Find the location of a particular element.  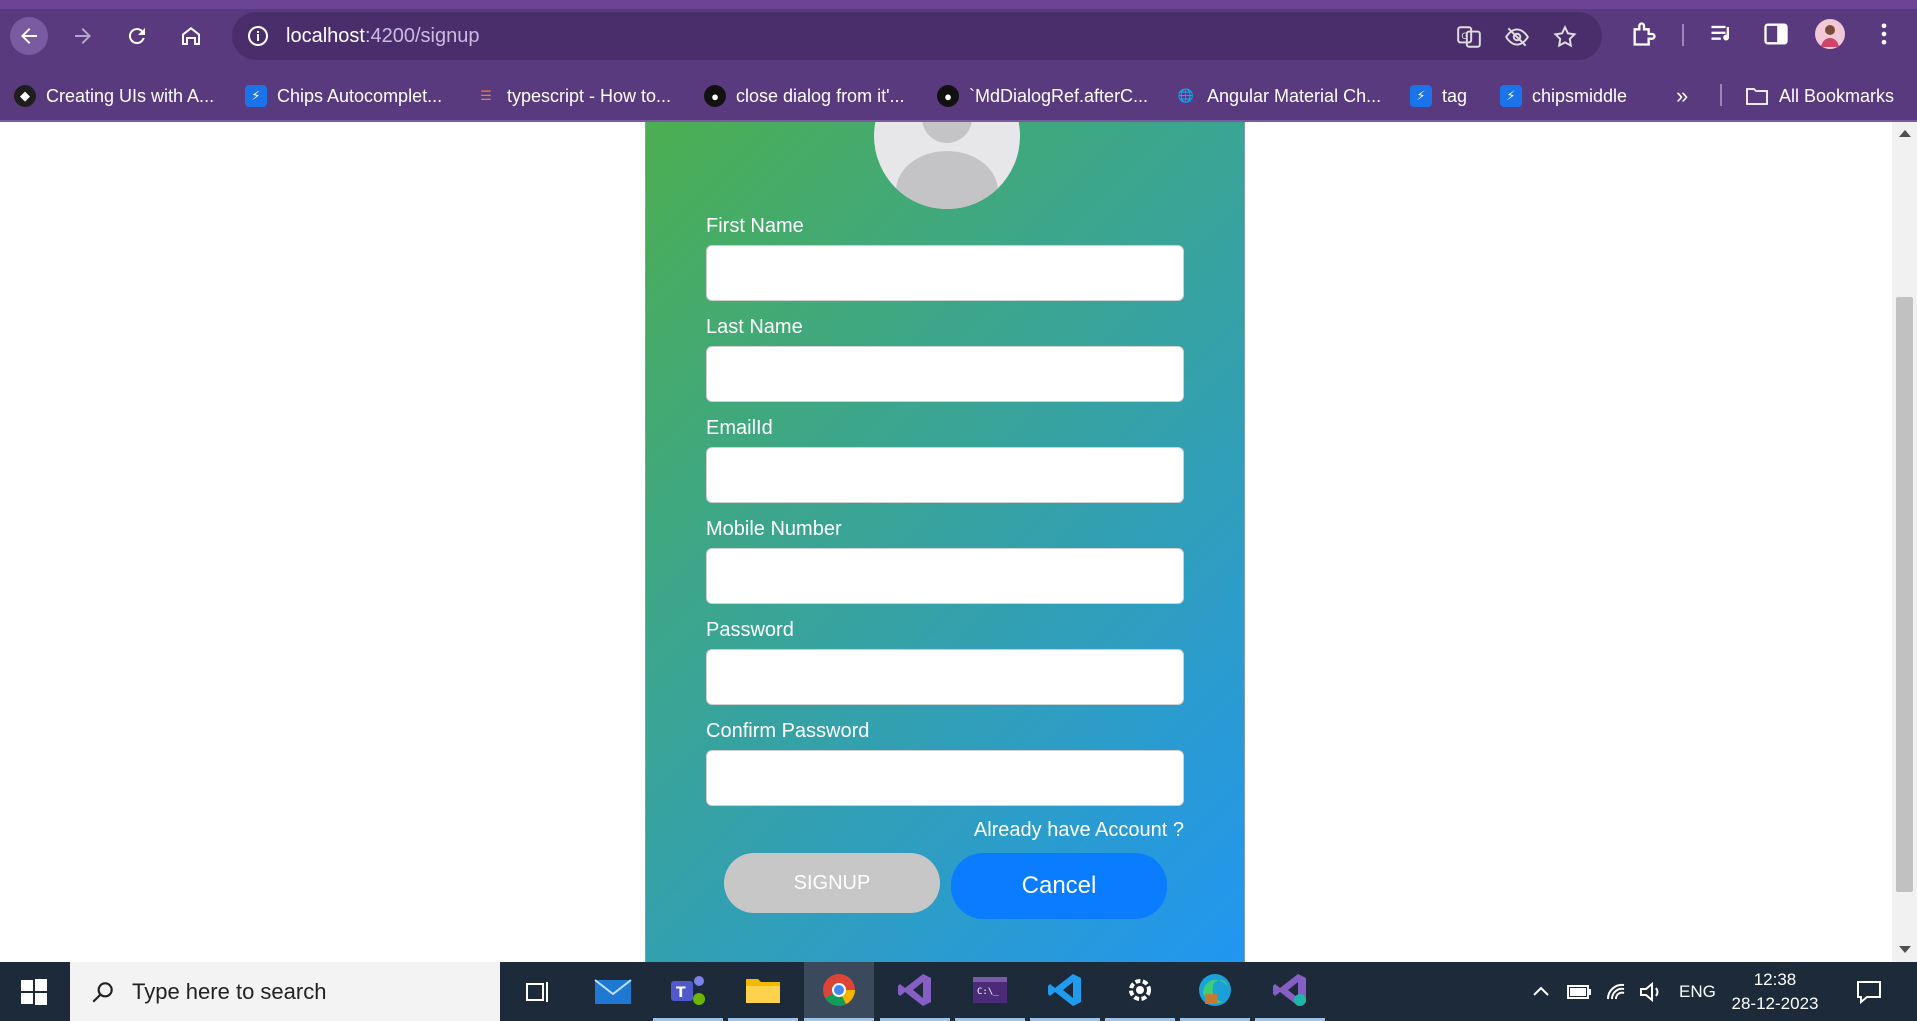

show-hidden-icons-button is located at coordinates (1541, 991).